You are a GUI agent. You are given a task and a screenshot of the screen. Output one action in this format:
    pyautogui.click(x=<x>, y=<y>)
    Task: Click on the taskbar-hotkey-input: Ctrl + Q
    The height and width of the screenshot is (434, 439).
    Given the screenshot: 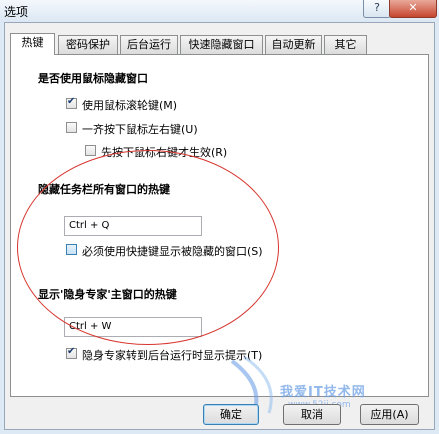 What is the action you would take?
    pyautogui.click(x=133, y=226)
    